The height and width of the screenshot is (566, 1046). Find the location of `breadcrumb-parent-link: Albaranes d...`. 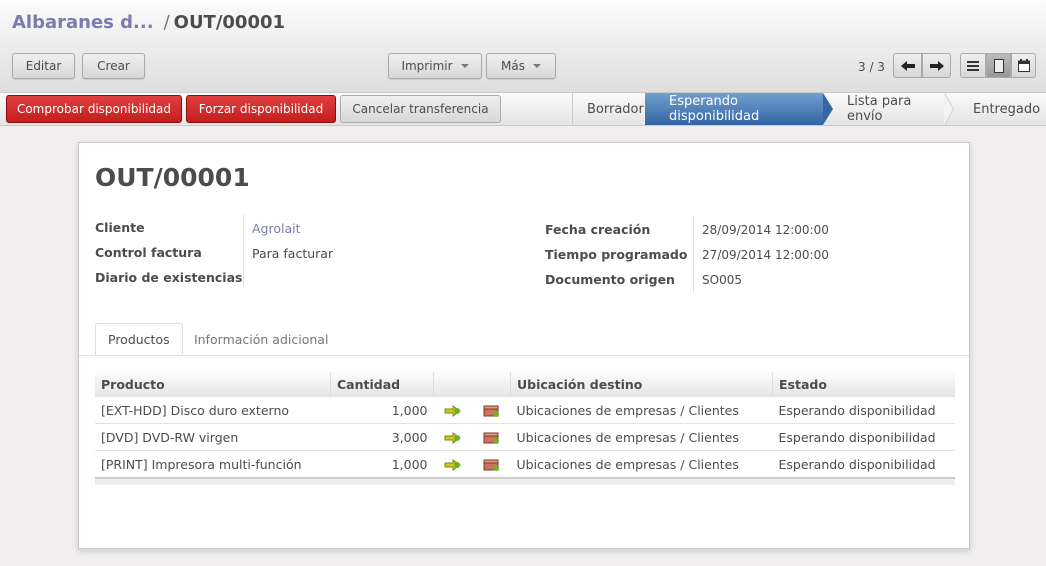

breadcrumb-parent-link: Albaranes d... is located at coordinates (83, 22).